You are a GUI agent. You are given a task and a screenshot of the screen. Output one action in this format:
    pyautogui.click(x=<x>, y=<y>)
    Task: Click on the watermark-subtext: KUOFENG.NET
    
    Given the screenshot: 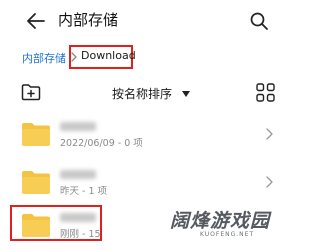 What is the action you would take?
    pyautogui.click(x=227, y=234)
    